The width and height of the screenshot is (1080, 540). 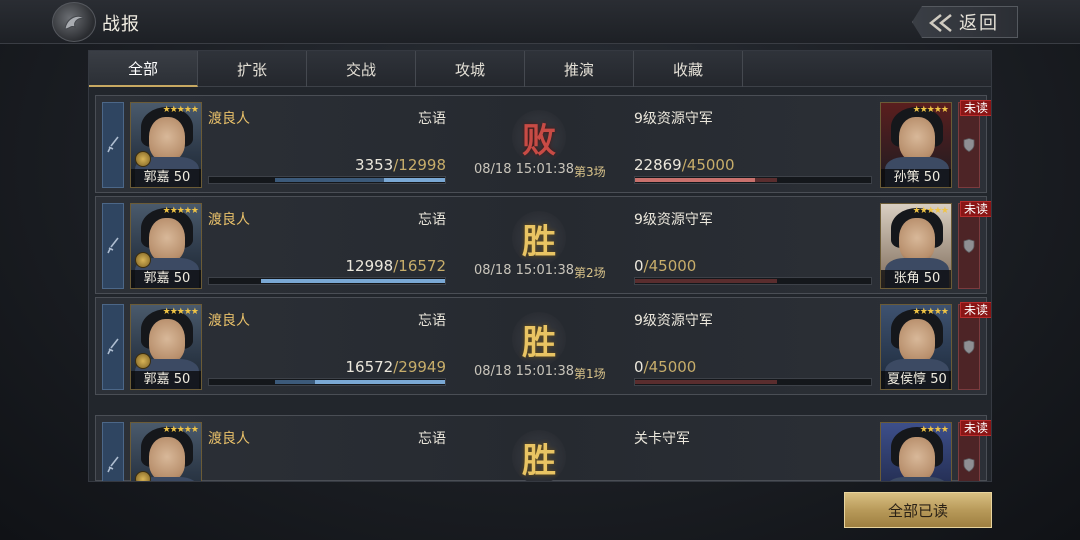 I want to click on attacker-troops-current: 16572, so click(x=369, y=367).